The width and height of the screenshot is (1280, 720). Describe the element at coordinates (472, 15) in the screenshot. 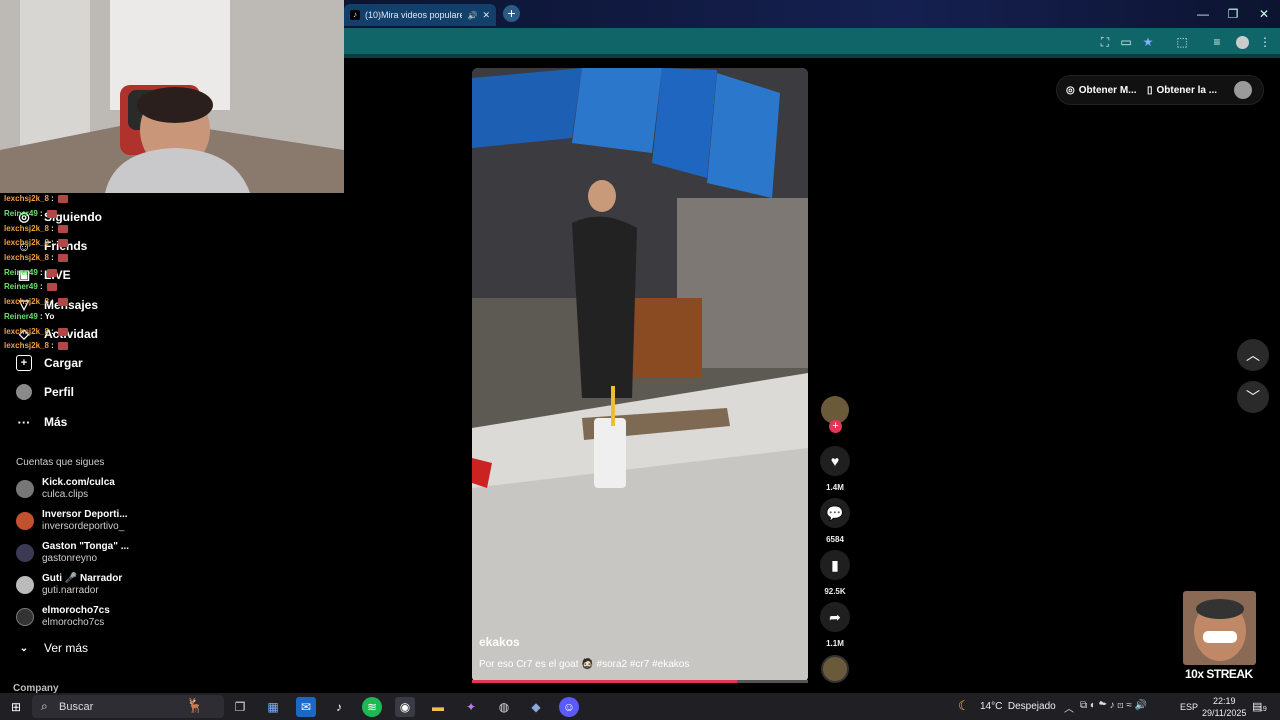

I see `audio-icon: 🔊` at that location.